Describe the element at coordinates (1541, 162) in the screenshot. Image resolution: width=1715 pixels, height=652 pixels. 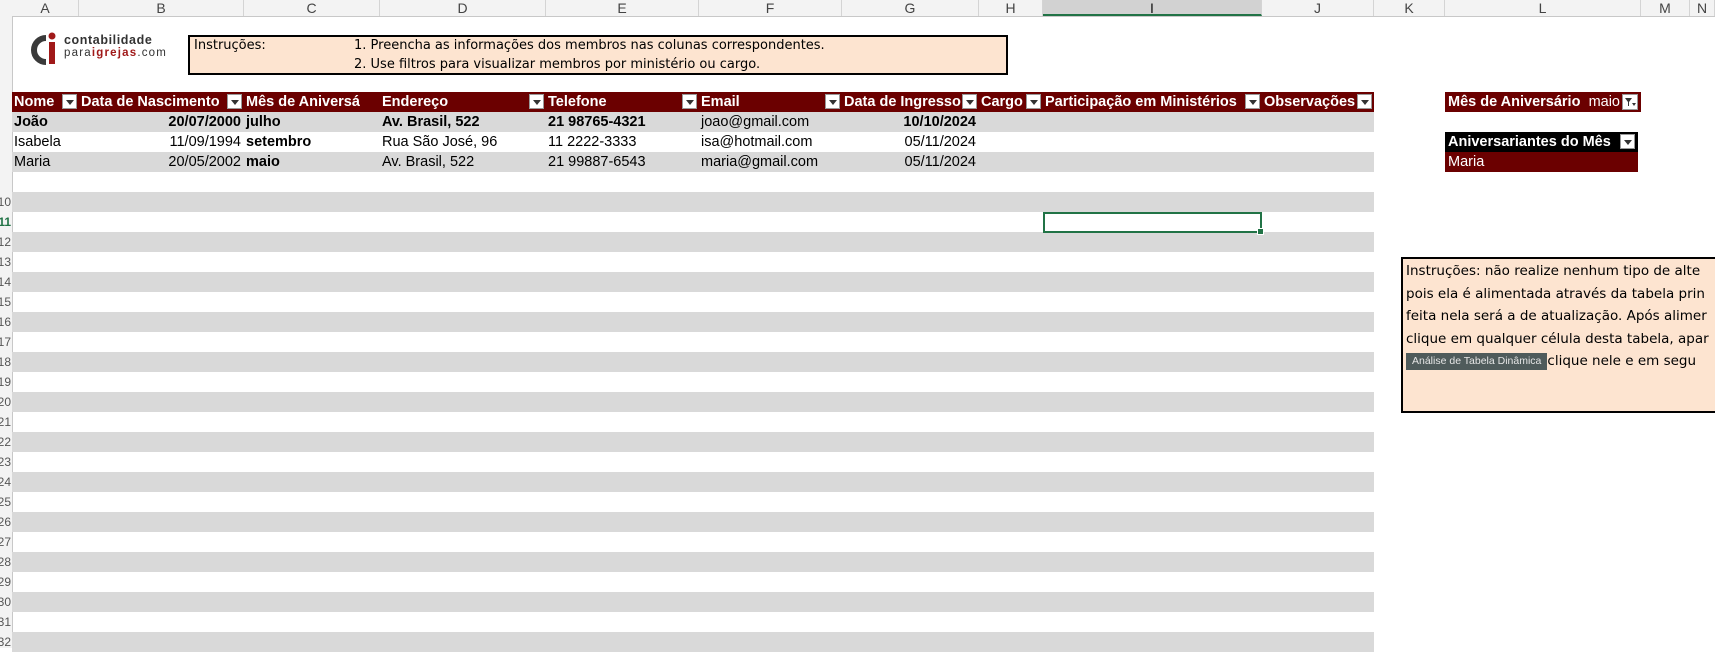
I see `pivot-value-cell: Maria` at that location.